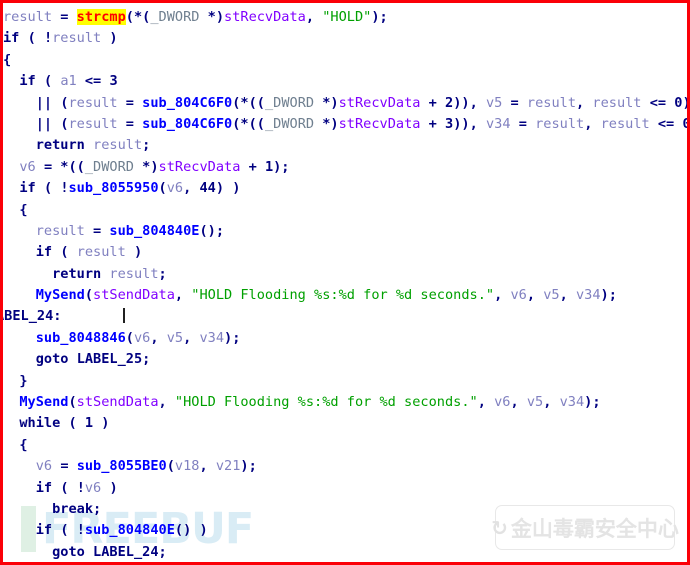 The width and height of the screenshot is (690, 565). What do you see at coordinates (345, 488) in the screenshot?
I see `code-line: if ( !v6 )` at bounding box center [345, 488].